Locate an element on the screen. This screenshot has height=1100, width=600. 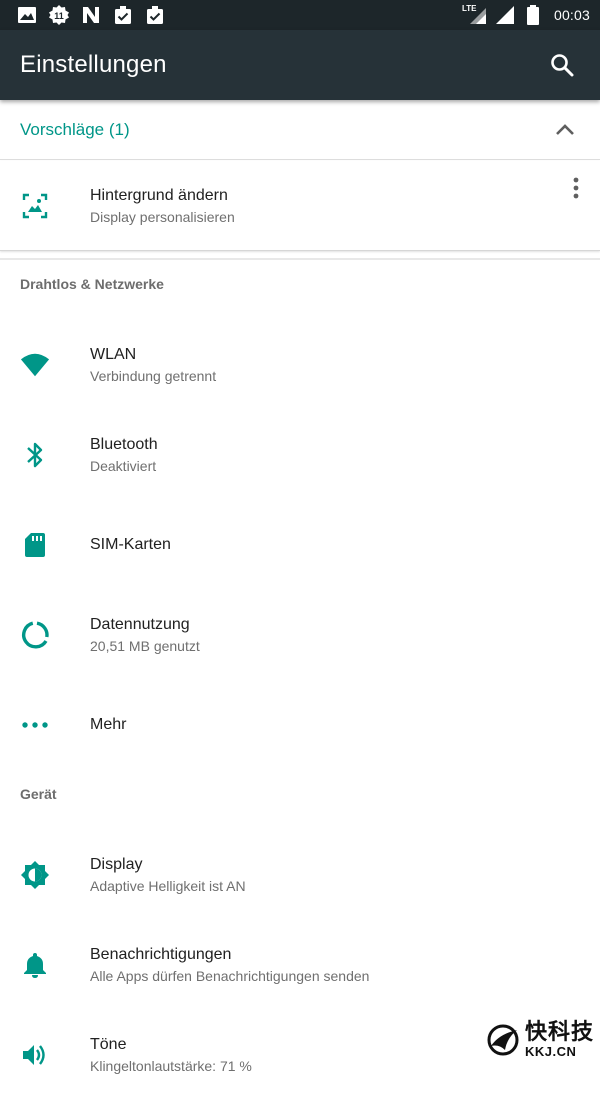
settings-item-title: Bluetooth is located at coordinates (124, 444).